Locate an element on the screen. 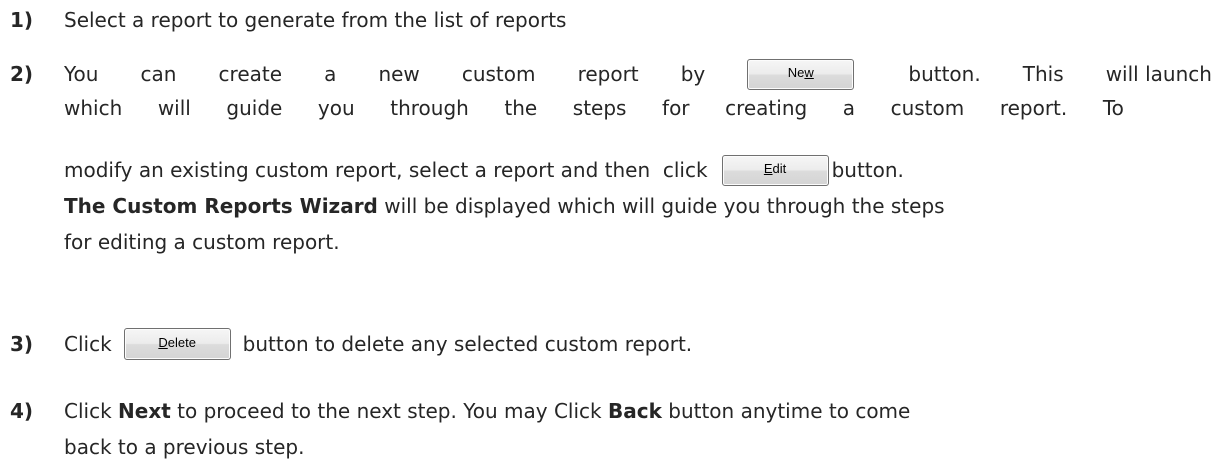 The height and width of the screenshot is (475, 1226). word: which is located at coordinates (93, 108).